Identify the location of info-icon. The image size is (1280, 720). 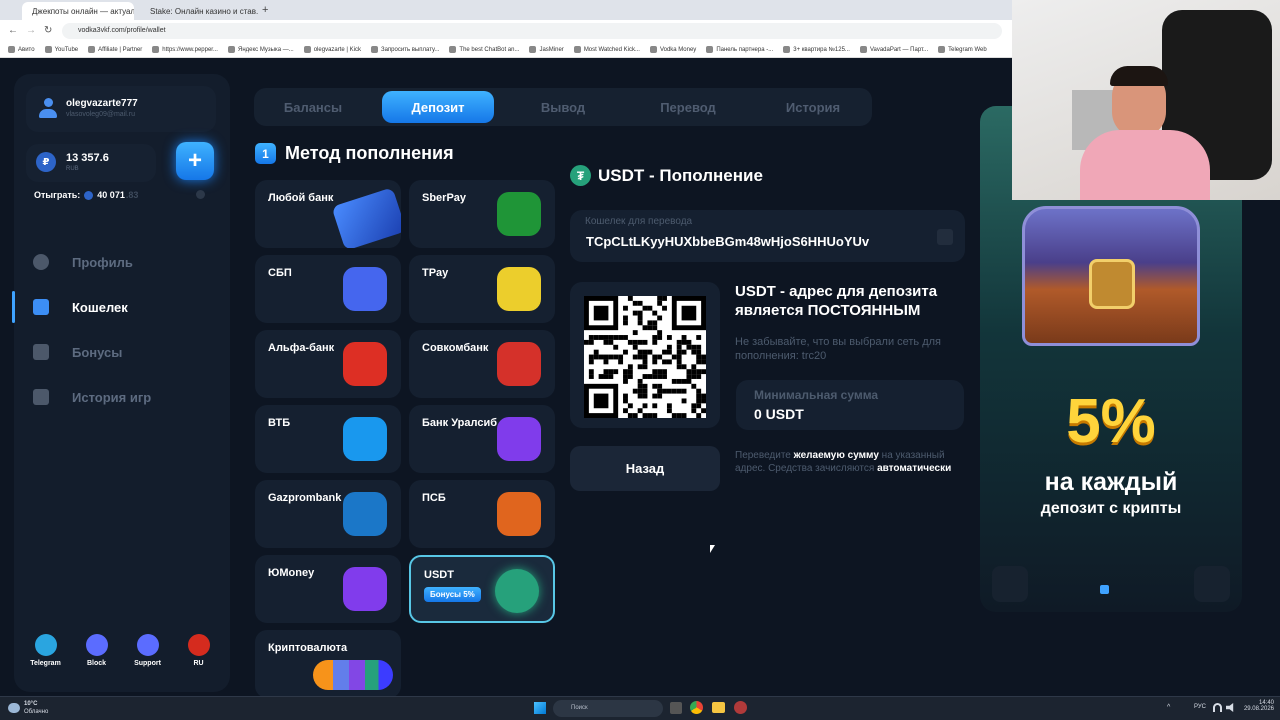
(200, 194).